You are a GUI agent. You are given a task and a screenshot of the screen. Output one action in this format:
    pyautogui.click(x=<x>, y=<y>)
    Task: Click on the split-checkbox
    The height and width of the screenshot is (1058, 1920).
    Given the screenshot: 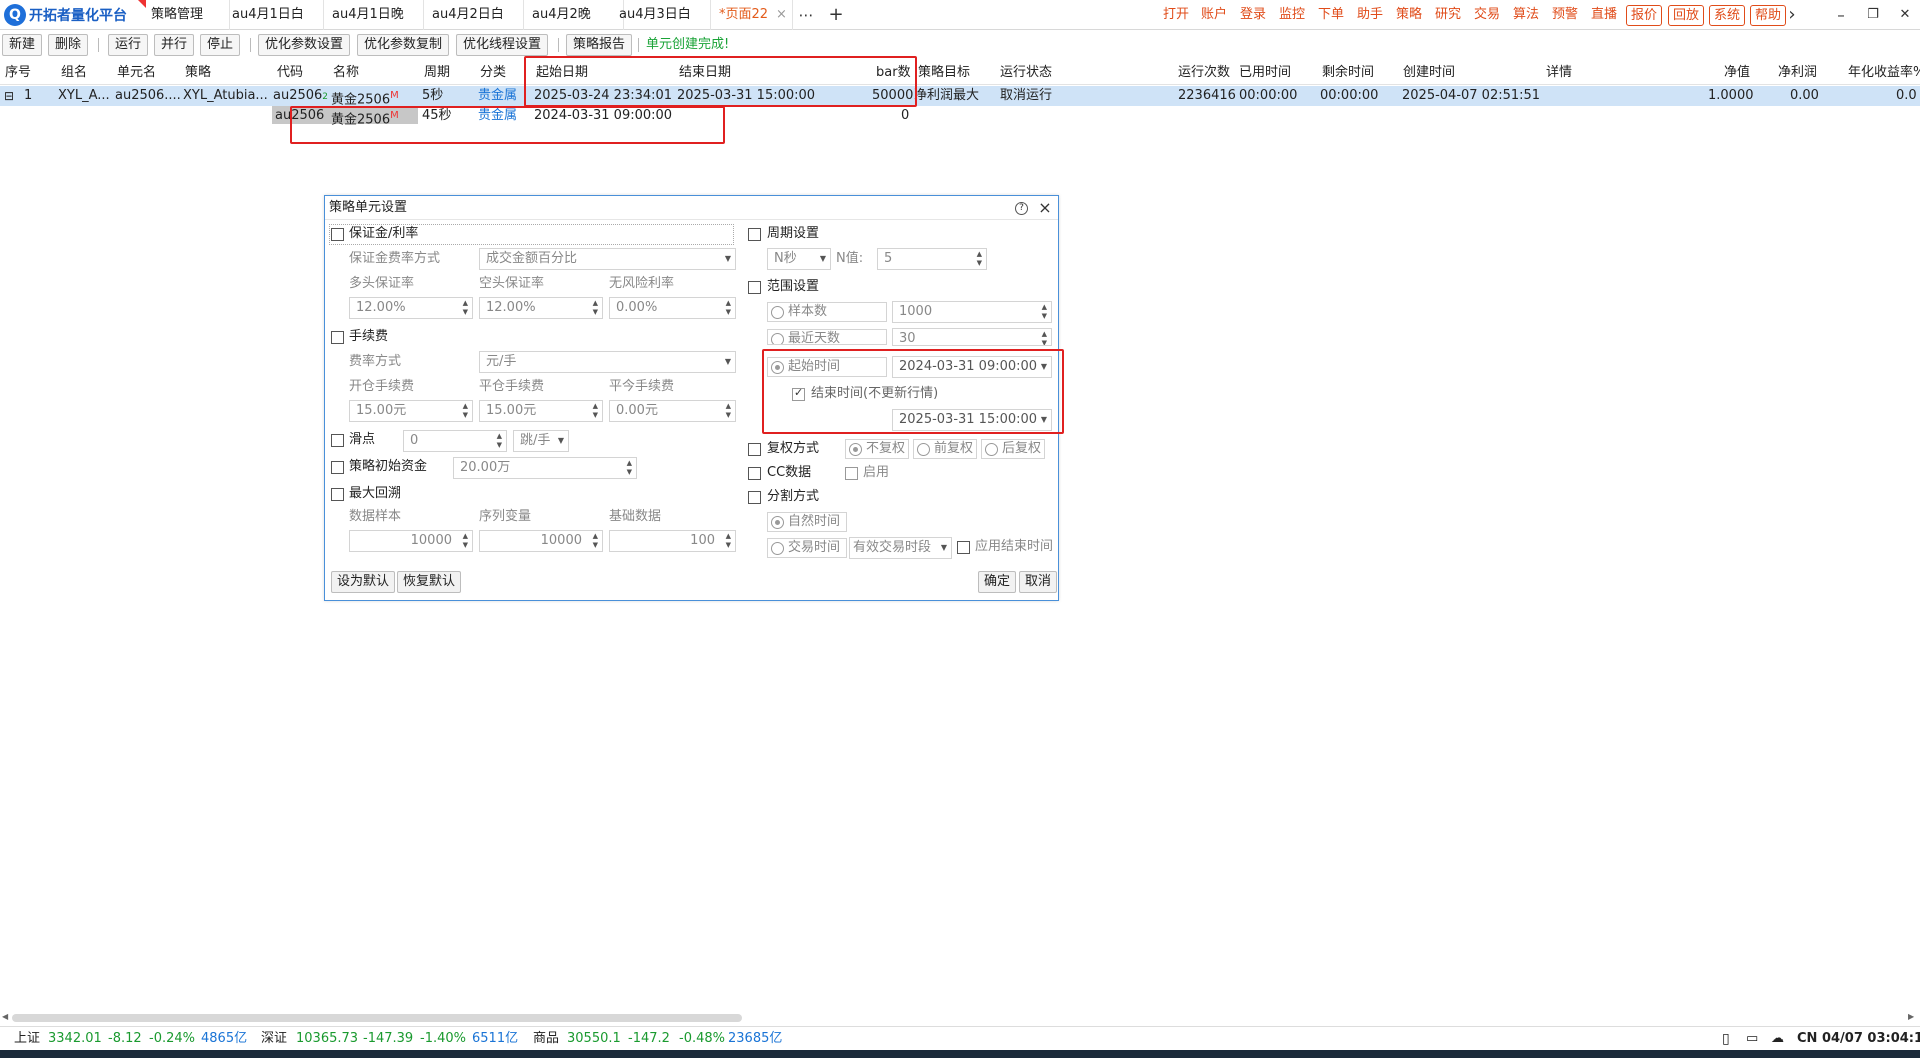 What is the action you would take?
    pyautogui.click(x=754, y=497)
    